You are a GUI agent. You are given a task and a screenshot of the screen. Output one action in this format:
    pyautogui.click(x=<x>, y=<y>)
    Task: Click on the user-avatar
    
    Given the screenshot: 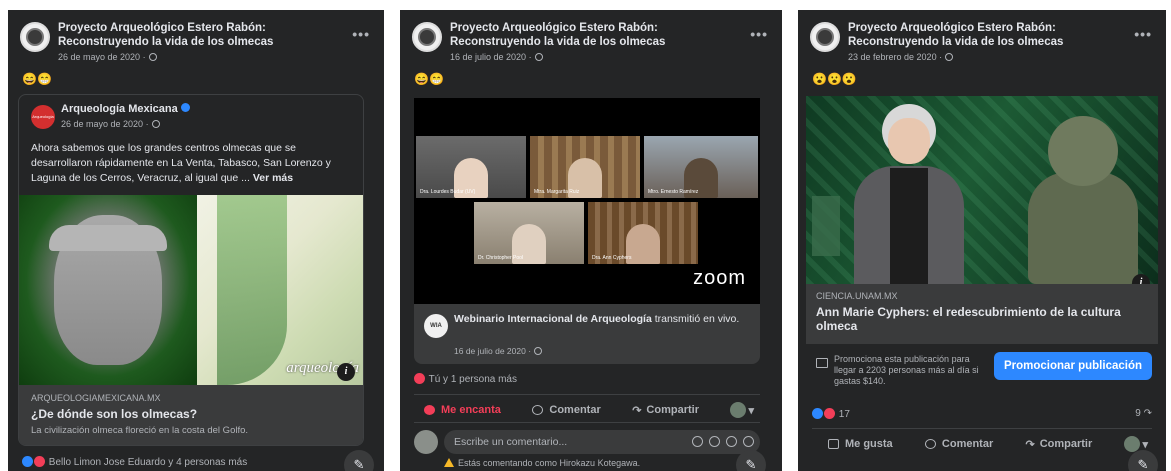 What is the action you would take?
    pyautogui.click(x=426, y=442)
    